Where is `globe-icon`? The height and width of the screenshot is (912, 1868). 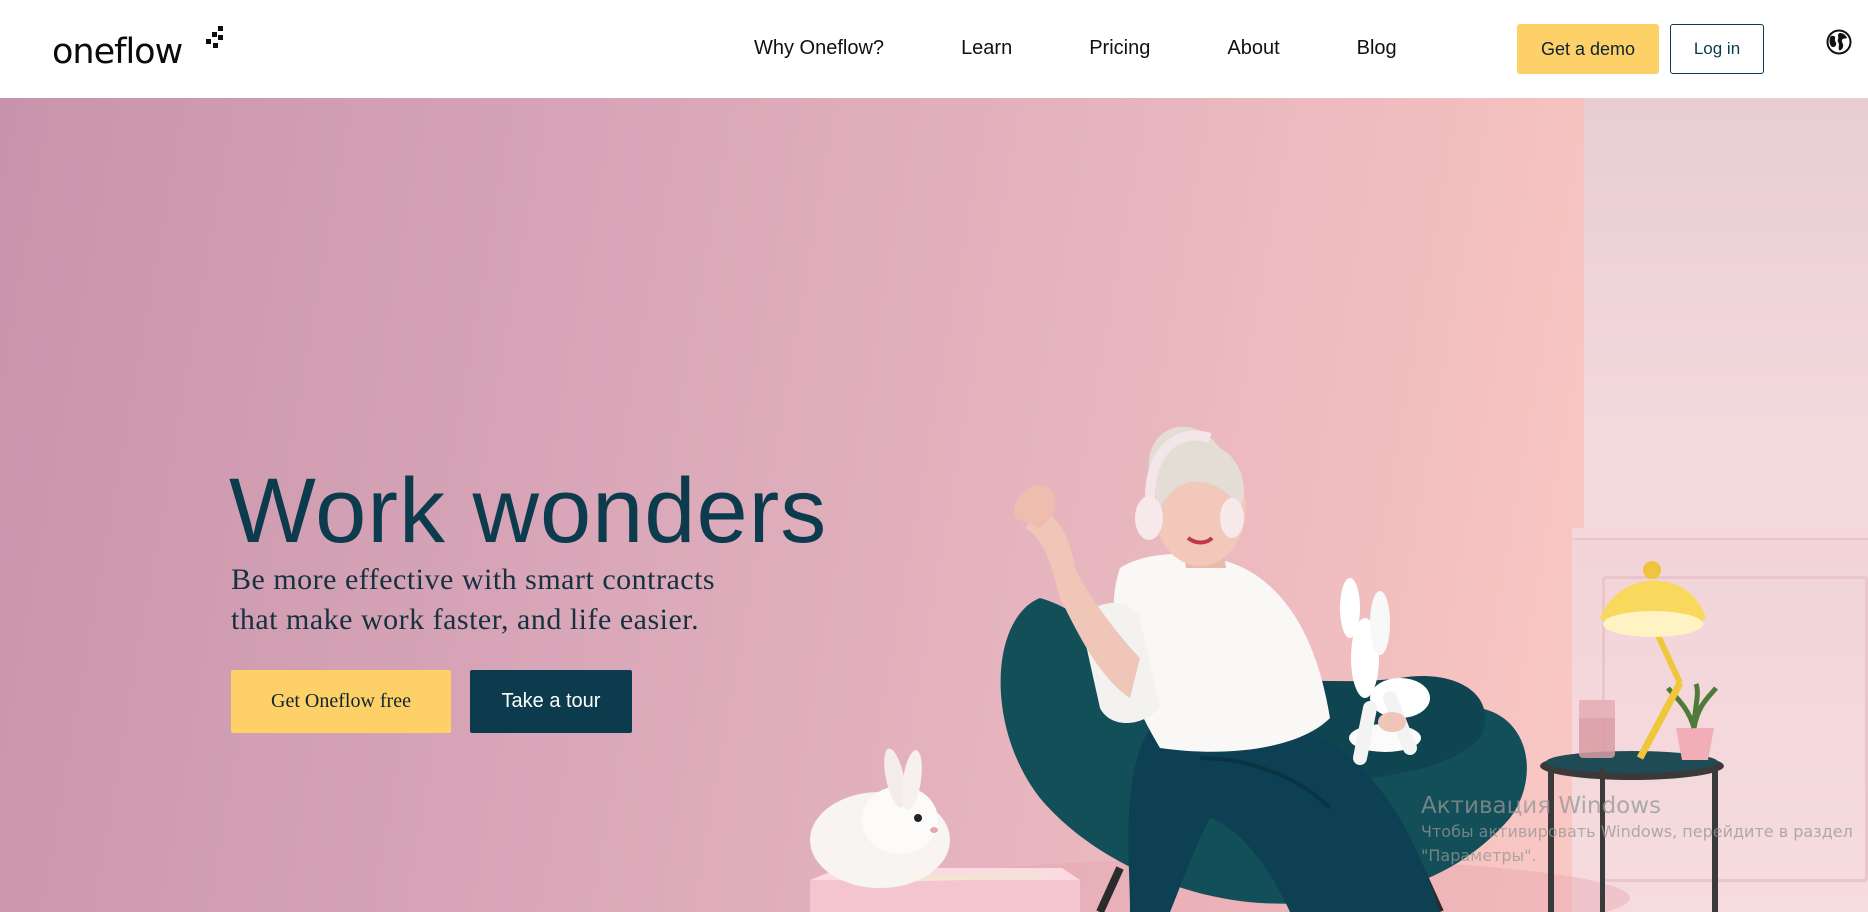 globe-icon is located at coordinates (1839, 42).